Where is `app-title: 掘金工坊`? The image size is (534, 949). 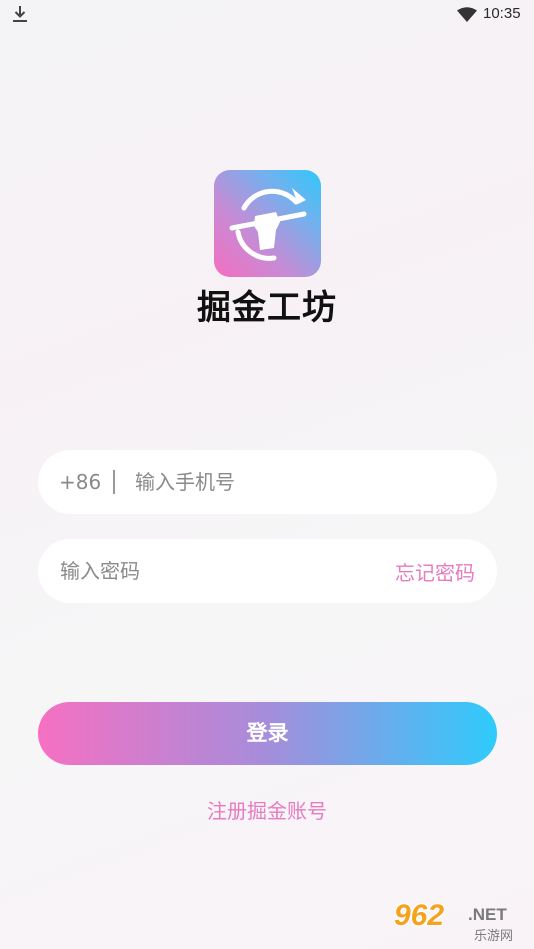 app-title: 掘金工坊 is located at coordinates (267, 308).